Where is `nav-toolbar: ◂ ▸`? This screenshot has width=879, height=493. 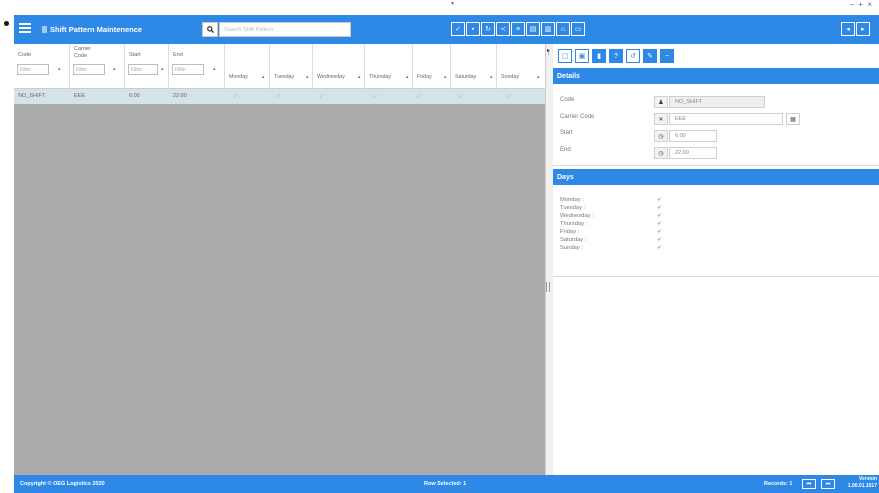 nav-toolbar: ◂ ▸ is located at coordinates (855, 29).